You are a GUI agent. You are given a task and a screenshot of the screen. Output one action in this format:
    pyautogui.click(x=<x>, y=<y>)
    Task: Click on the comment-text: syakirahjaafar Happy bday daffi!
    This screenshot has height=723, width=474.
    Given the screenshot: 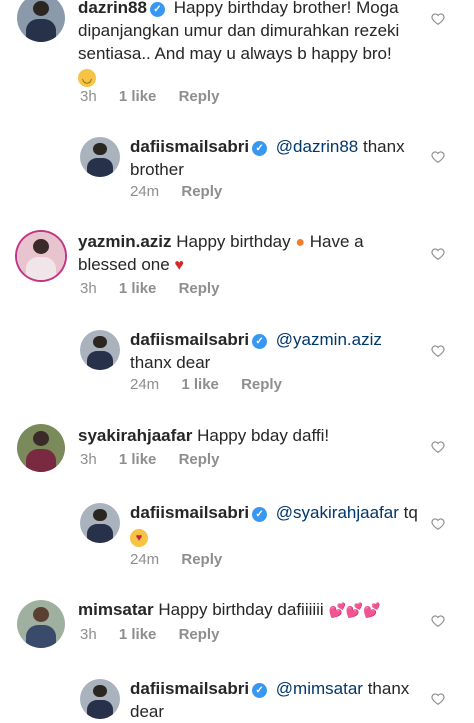 What is the action you would take?
    pyautogui.click(x=248, y=435)
    